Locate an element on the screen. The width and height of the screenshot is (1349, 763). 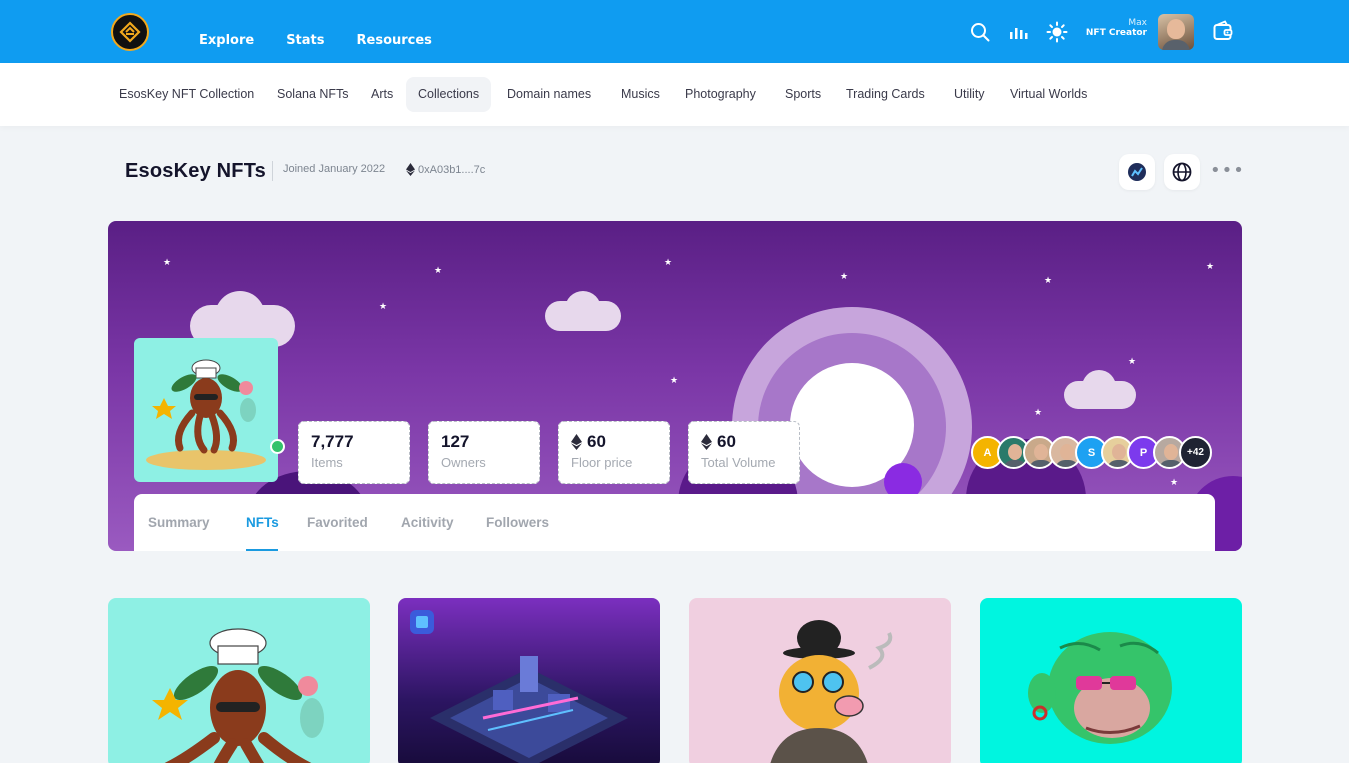
stat-floor-price-label: Floor price is located at coordinates (602, 462).